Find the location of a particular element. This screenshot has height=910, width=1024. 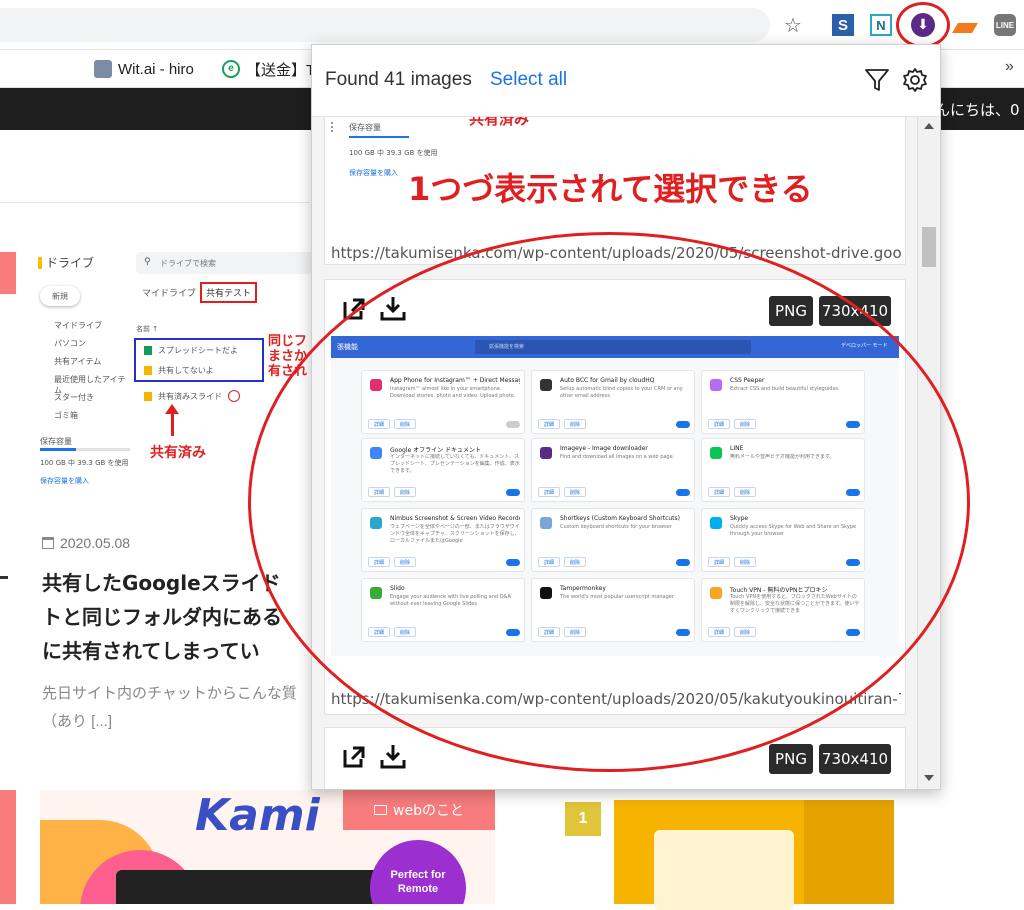

arrow-head is located at coordinates (172, 409).